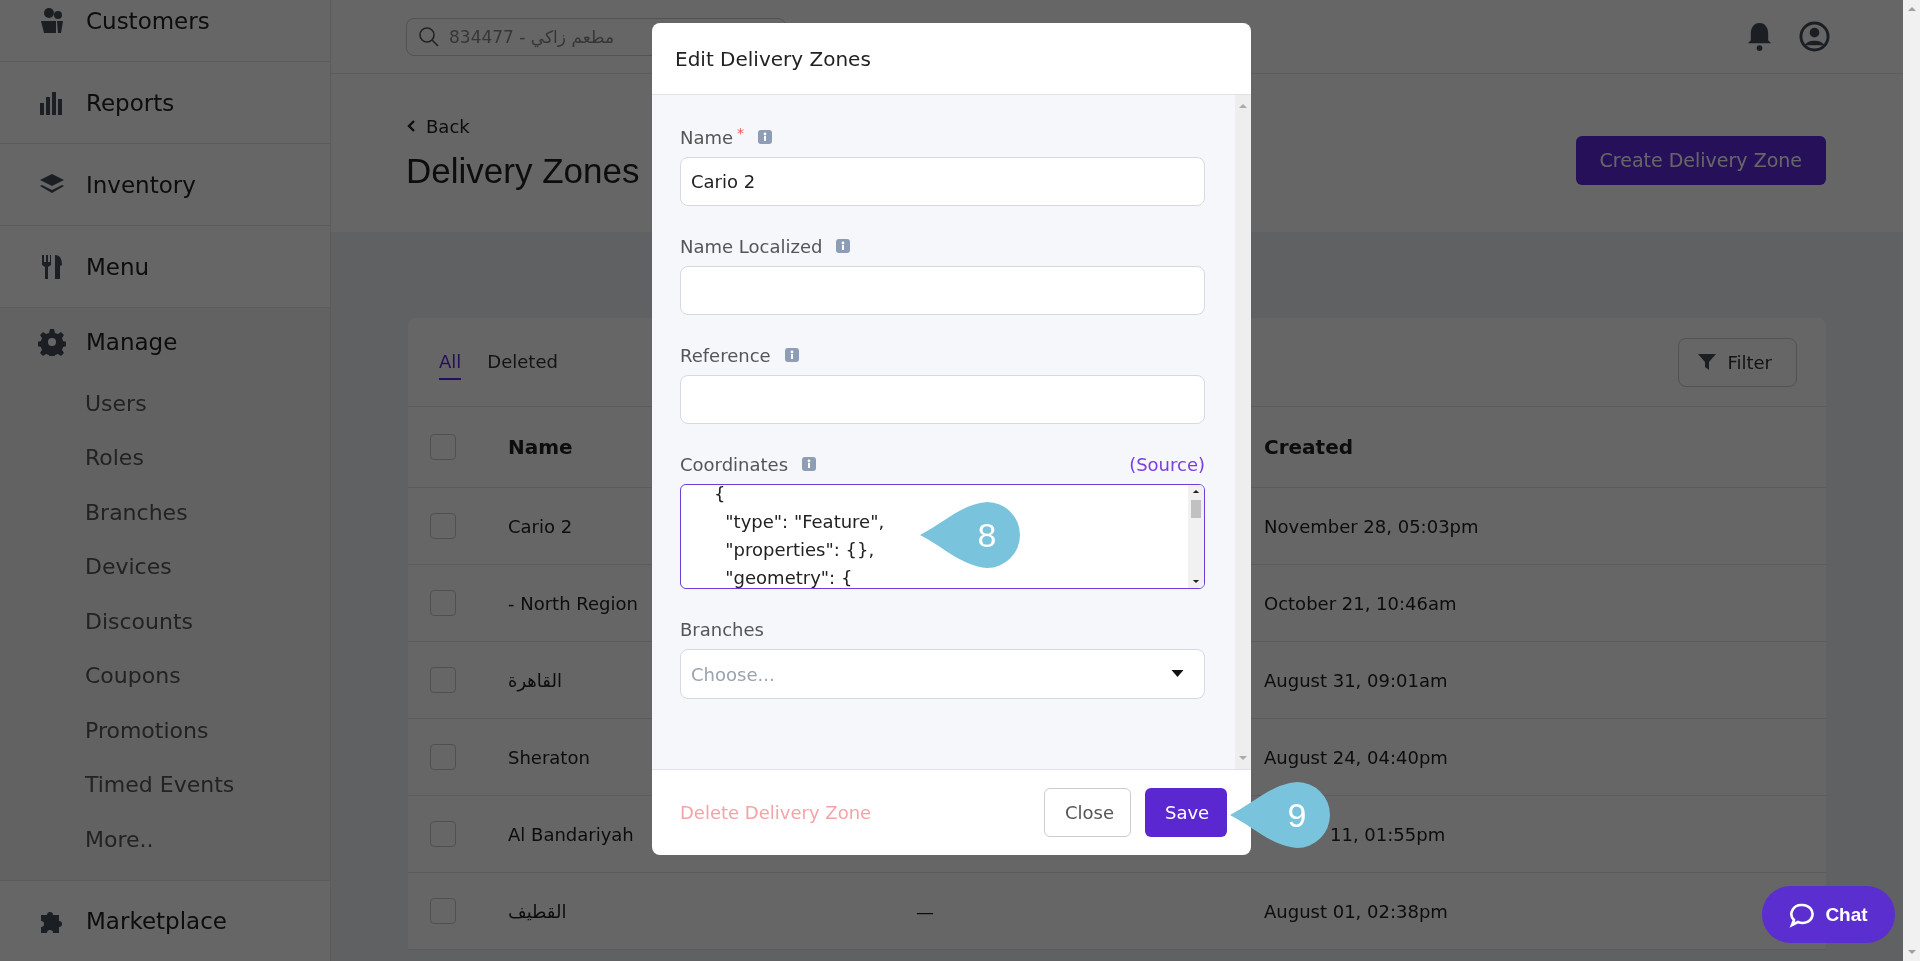  I want to click on sidebar-item: Menu, so click(165, 266).